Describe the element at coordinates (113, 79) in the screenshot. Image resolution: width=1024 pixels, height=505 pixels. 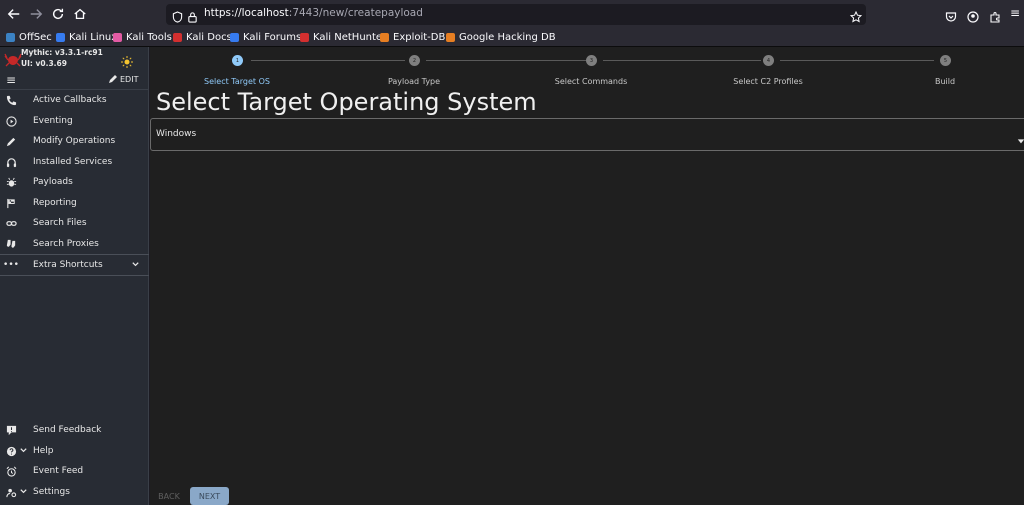
I see `edit-pencil-icon` at that location.